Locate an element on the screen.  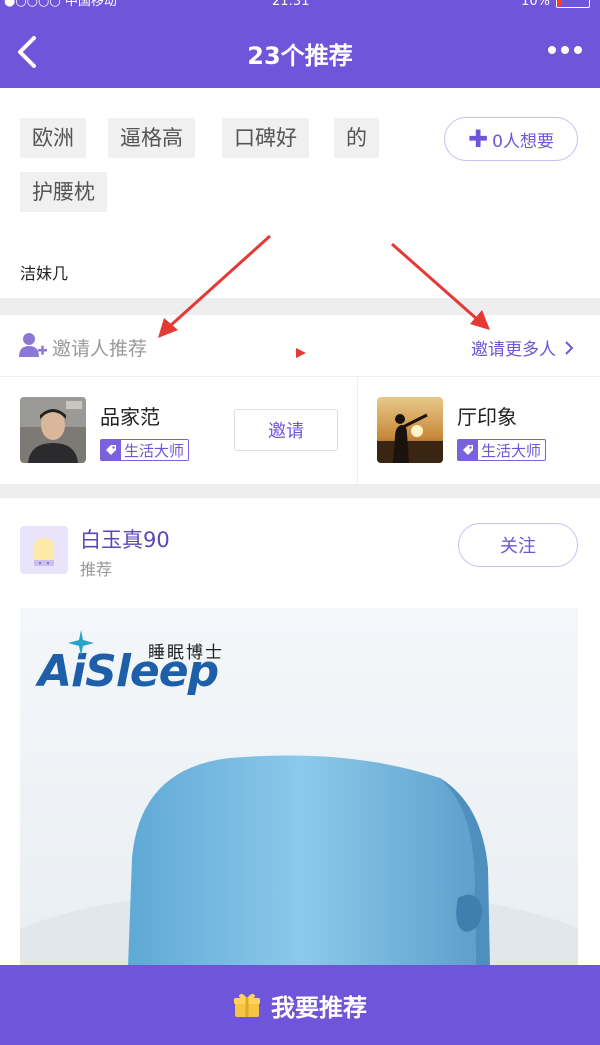
recommender-row: 白玉真90 推荐 关注 is located at coordinates (300, 550).